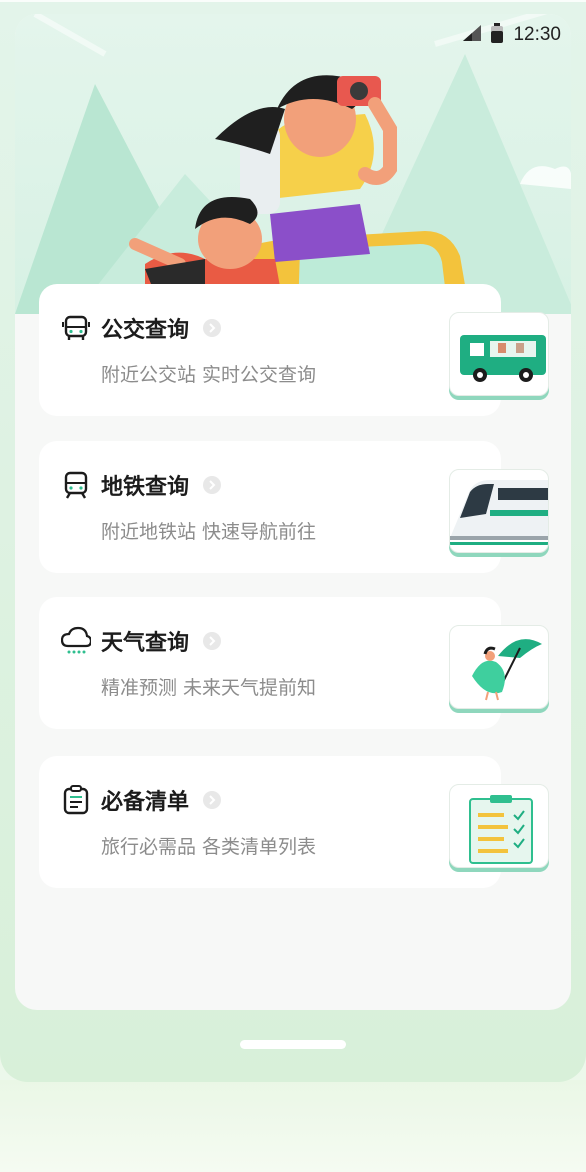 Image resolution: width=586 pixels, height=1172 pixels. What do you see at coordinates (209, 375) in the screenshot?
I see `card-subtitle: 附近公交站 实时公交查询` at bounding box center [209, 375].